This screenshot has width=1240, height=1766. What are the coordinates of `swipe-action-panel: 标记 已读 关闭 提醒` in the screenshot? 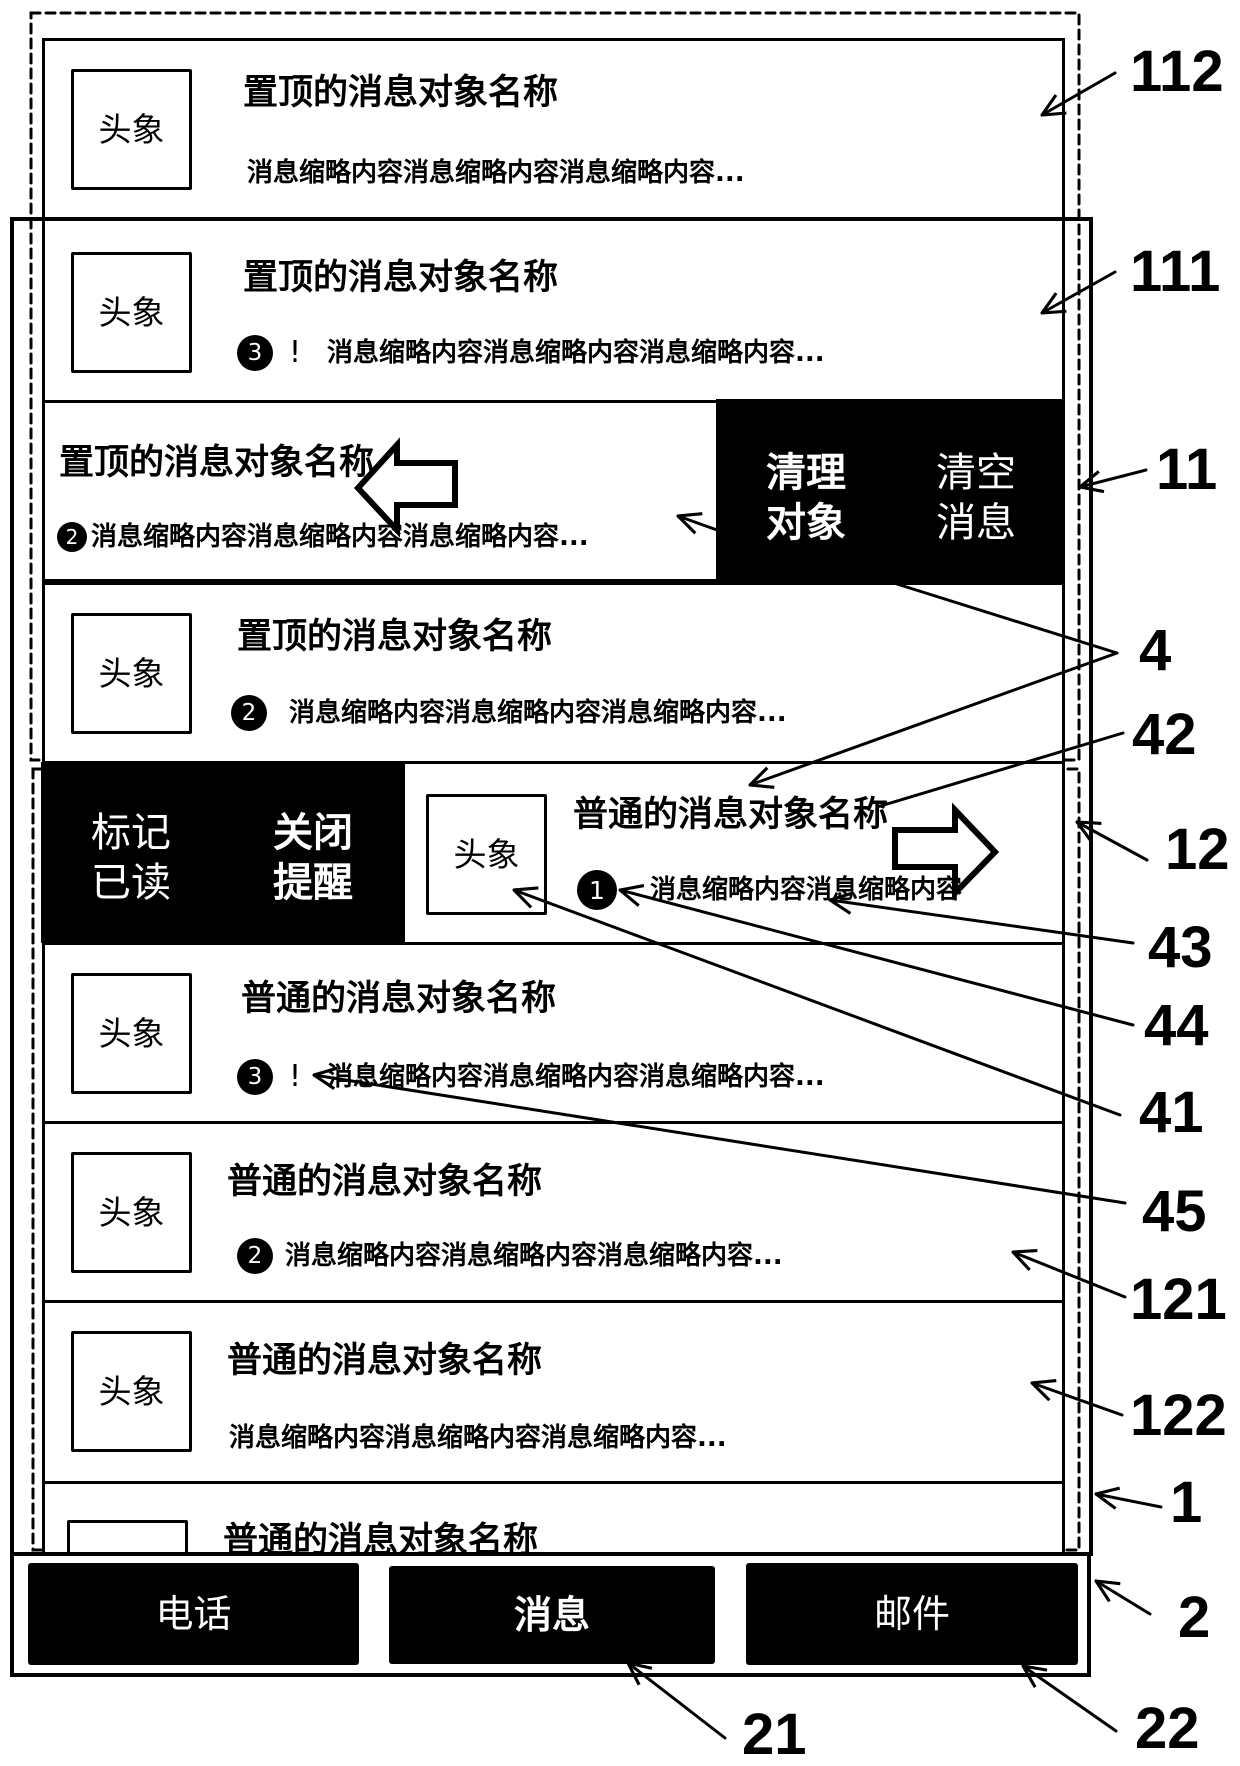 It's located at (221, 852).